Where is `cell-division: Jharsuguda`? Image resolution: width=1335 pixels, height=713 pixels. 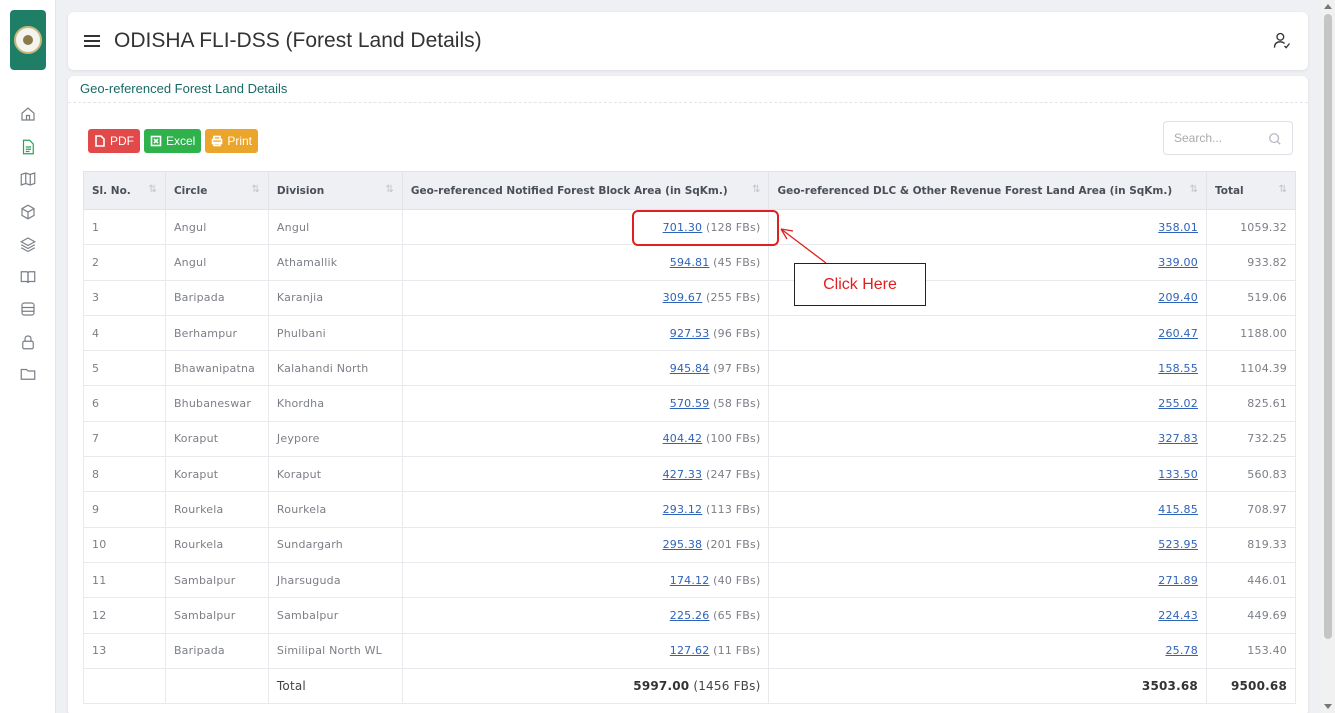 cell-division: Jharsuguda is located at coordinates (335, 580).